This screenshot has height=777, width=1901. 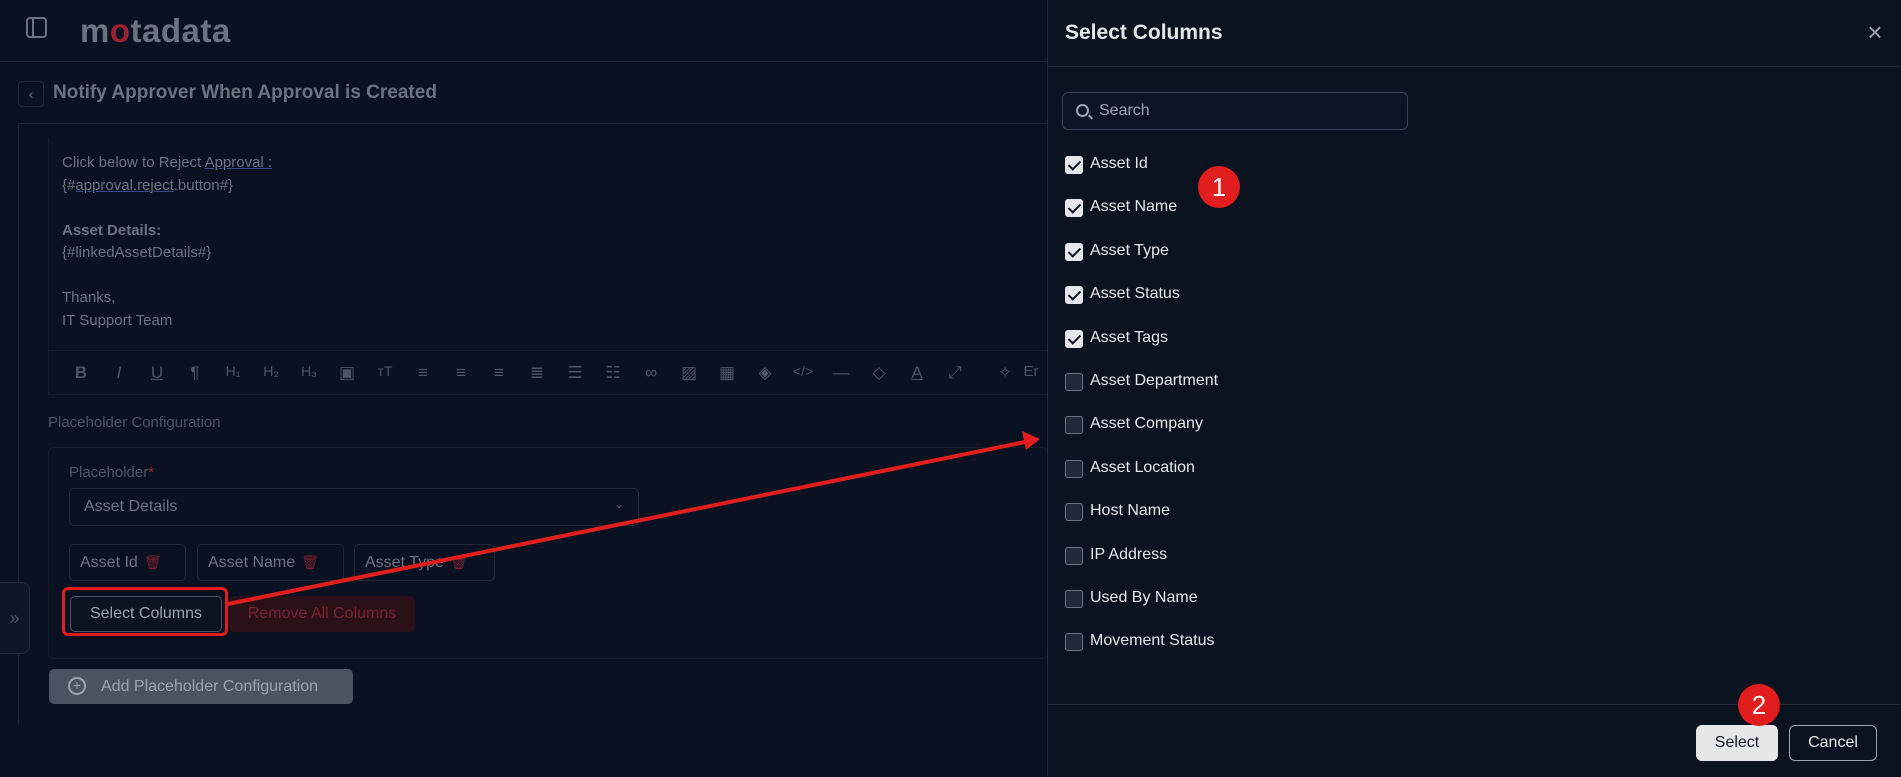 I want to click on metadata-logo: motadata, so click(x=155, y=30).